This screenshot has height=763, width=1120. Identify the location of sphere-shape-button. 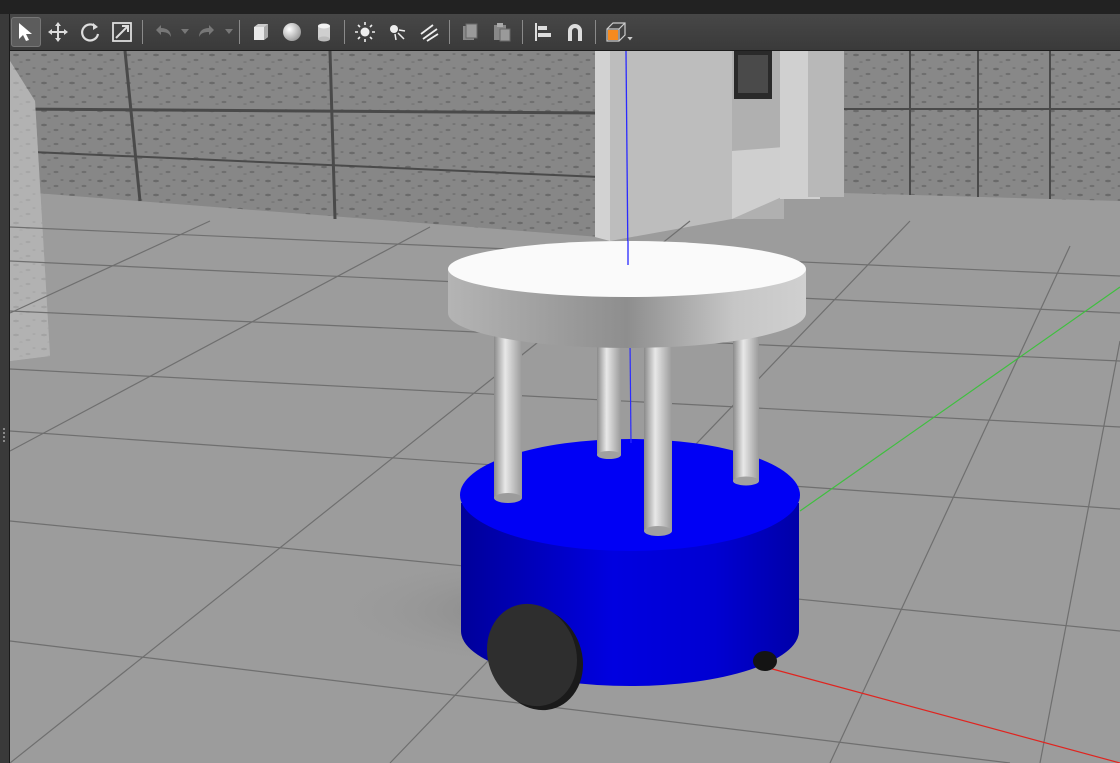
(292, 32).